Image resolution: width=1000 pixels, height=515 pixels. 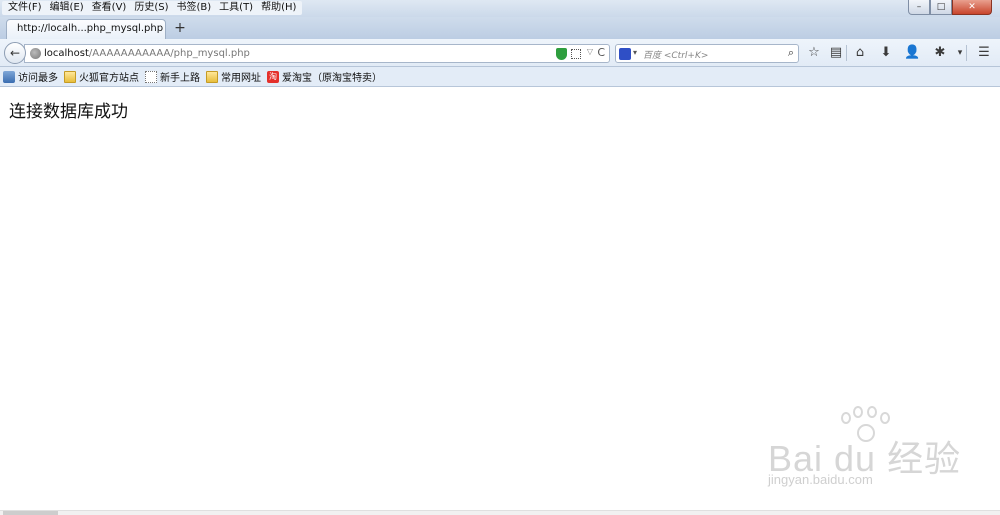 I want to click on scrollbar-thumb, so click(x=30, y=513).